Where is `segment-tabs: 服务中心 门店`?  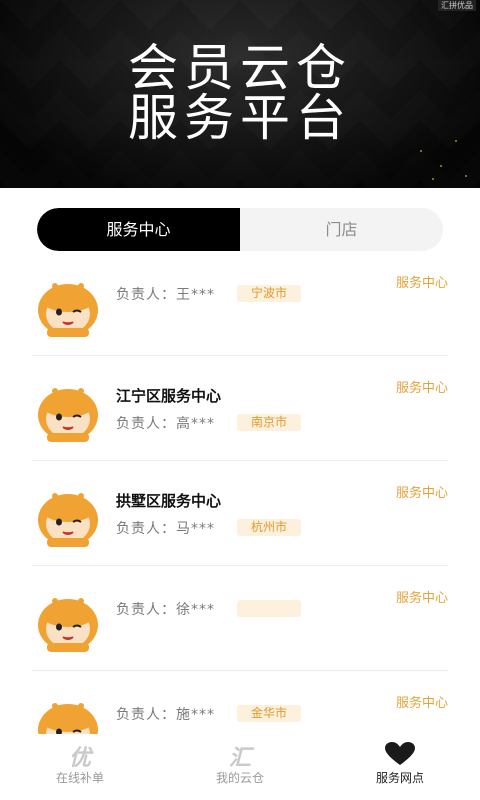 segment-tabs: 服务中心 门店 is located at coordinates (240, 229).